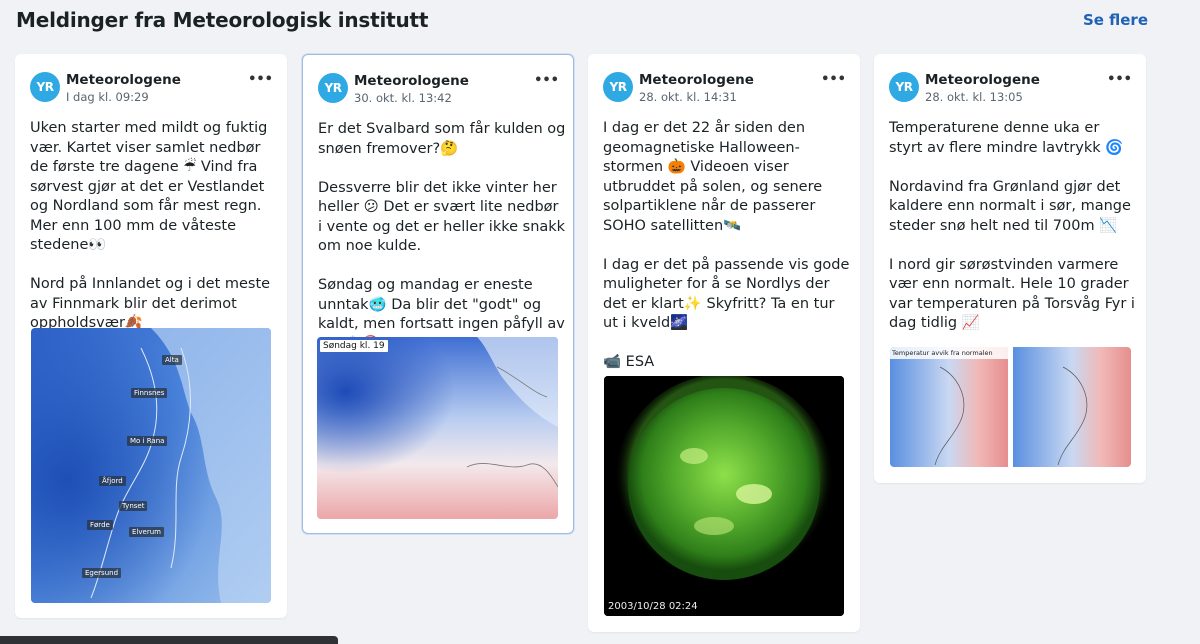 Image resolution: width=1200 pixels, height=644 pixels. What do you see at coordinates (629, 362) in the screenshot?
I see `post-paragraph: 📹 ESA` at bounding box center [629, 362].